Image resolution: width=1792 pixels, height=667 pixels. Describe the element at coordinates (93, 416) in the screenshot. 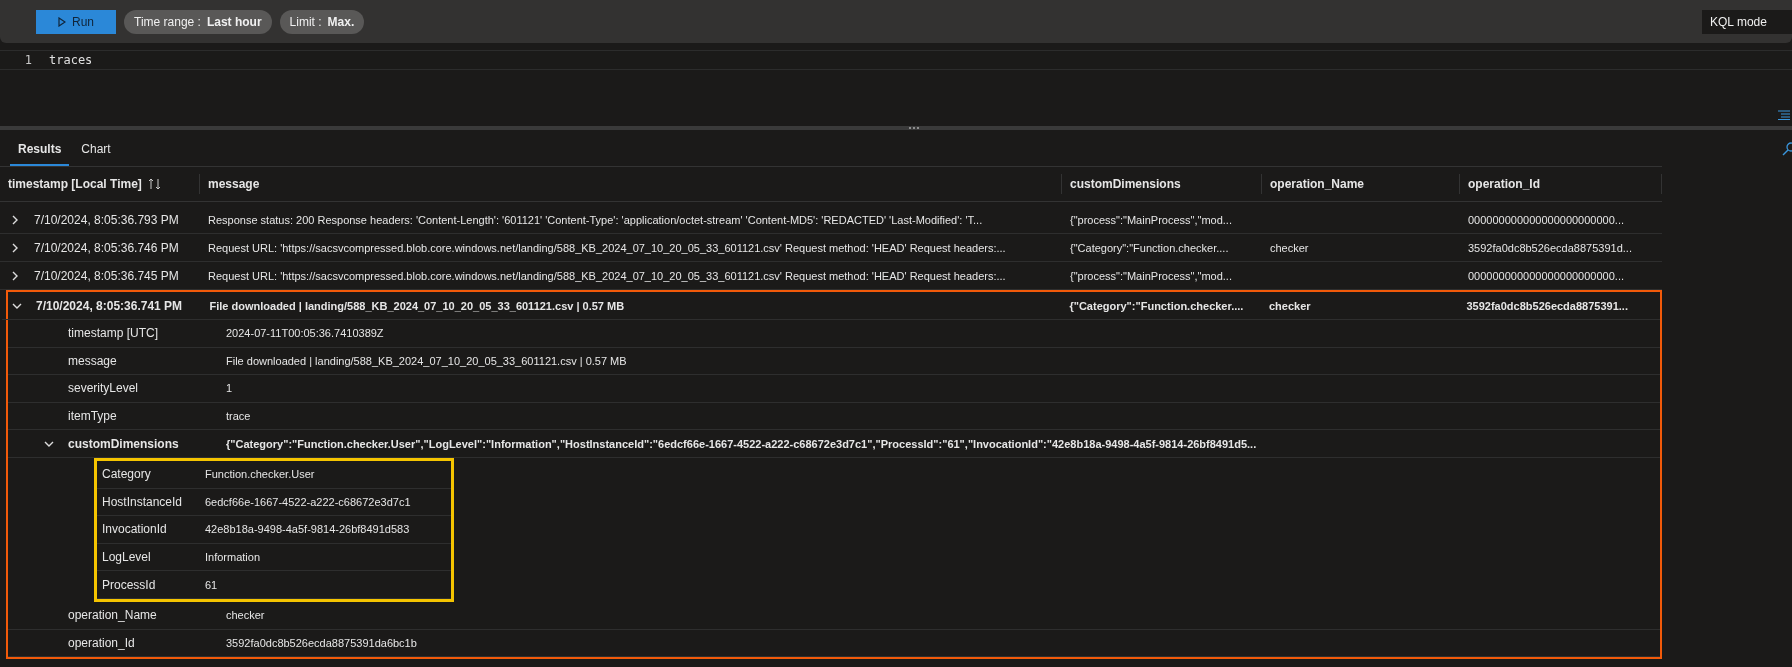

I see `field-name: itemType` at that location.